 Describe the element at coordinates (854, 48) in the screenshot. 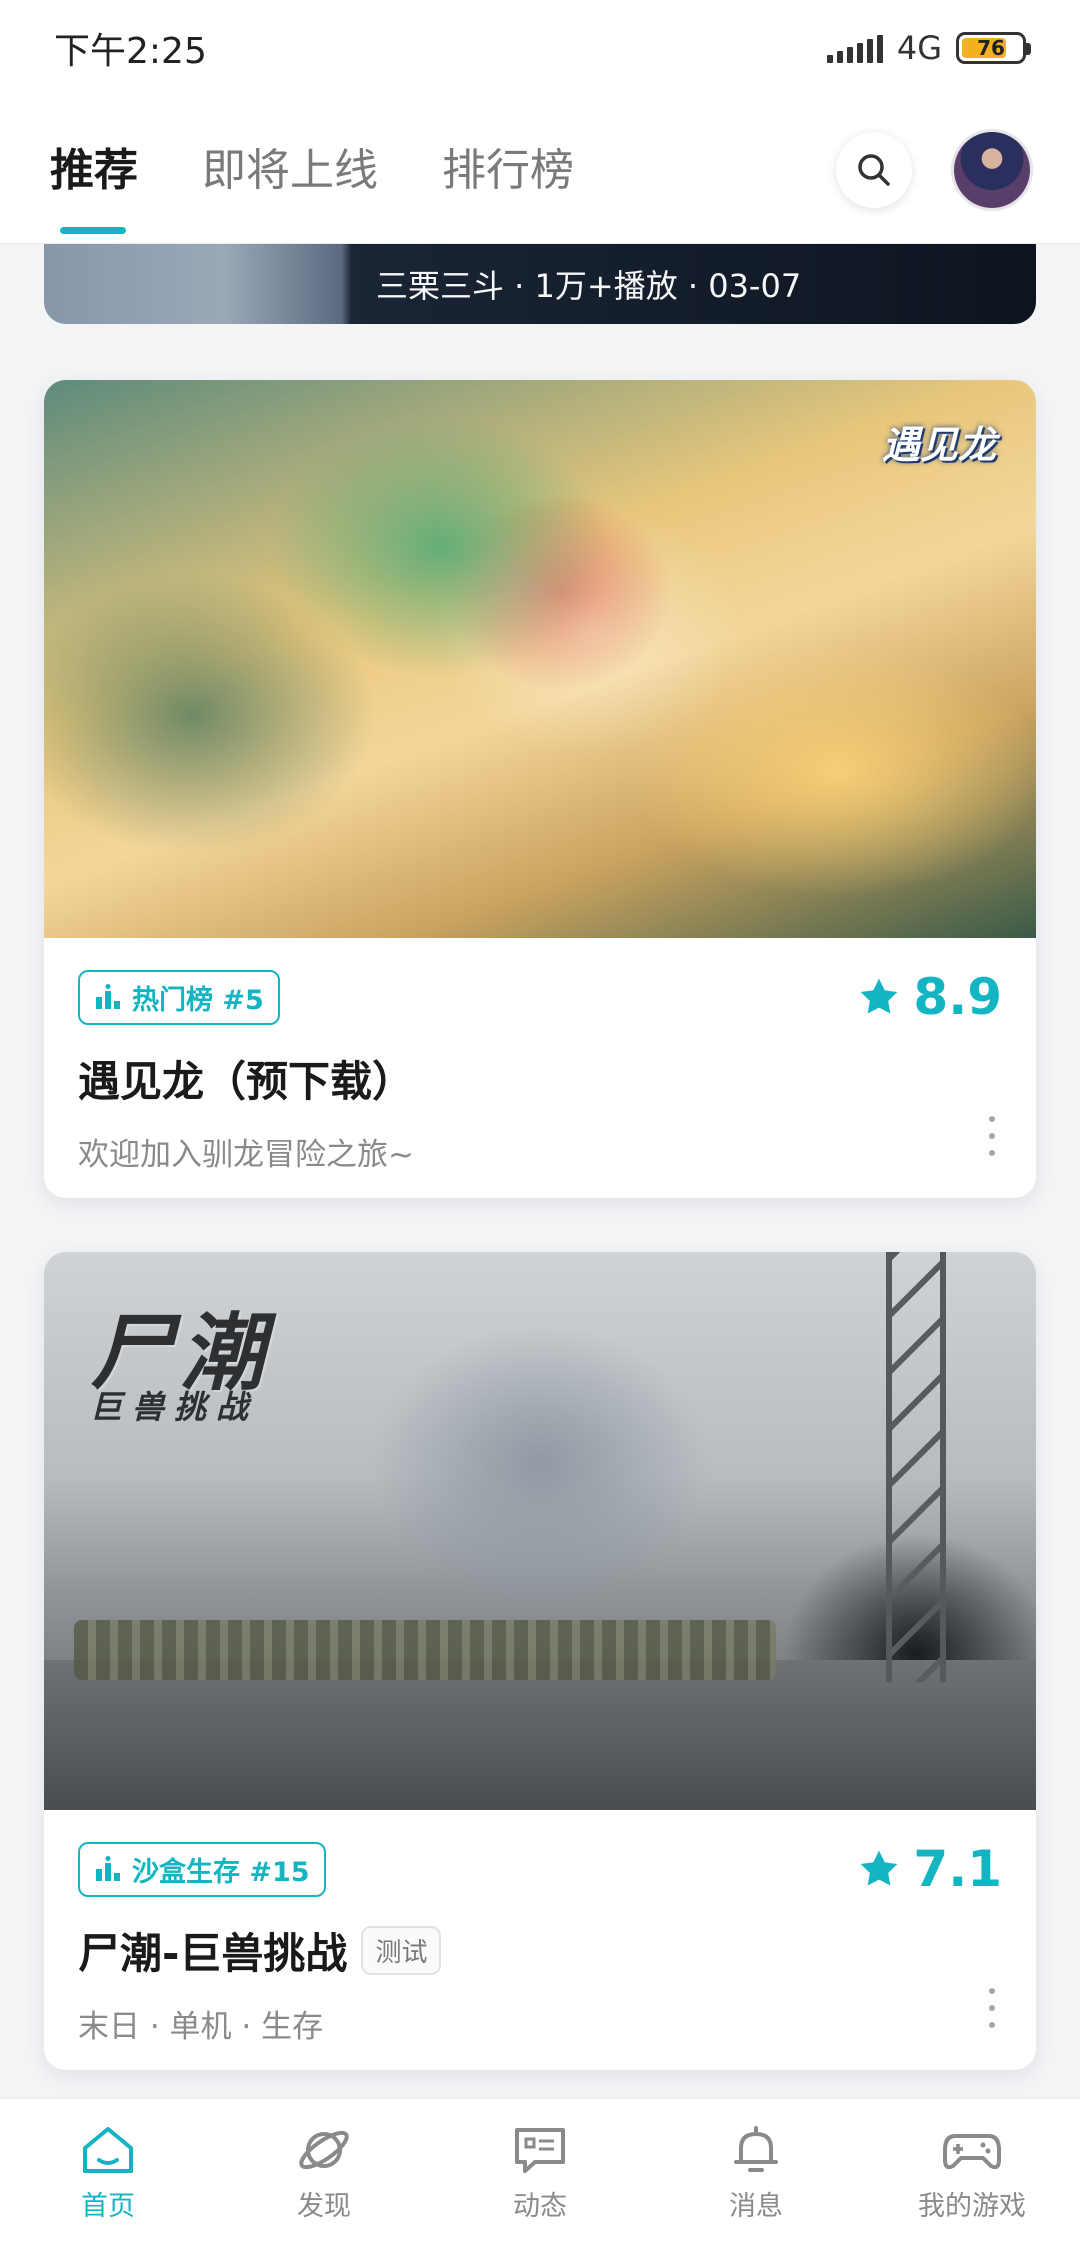

I see `signal-icon` at that location.